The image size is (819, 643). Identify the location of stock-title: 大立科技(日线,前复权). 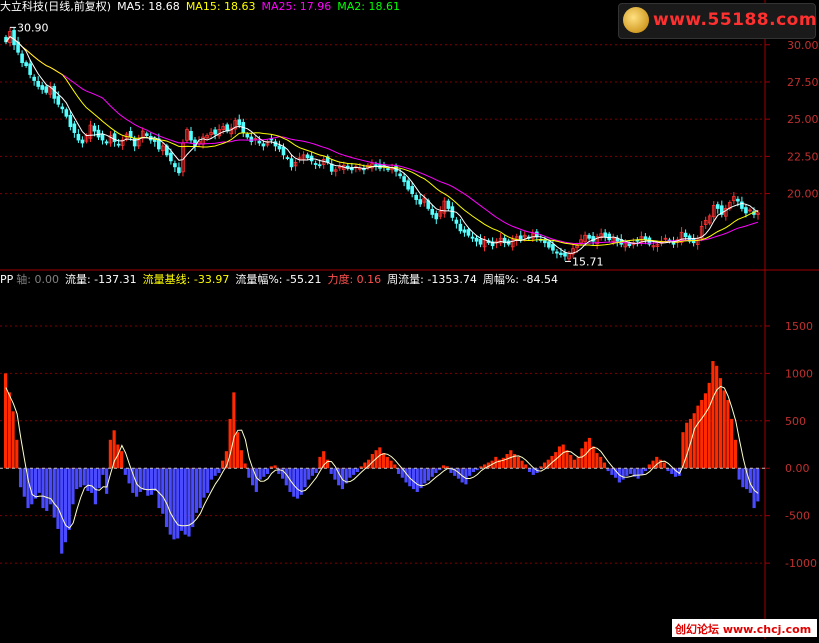
(56, 6).